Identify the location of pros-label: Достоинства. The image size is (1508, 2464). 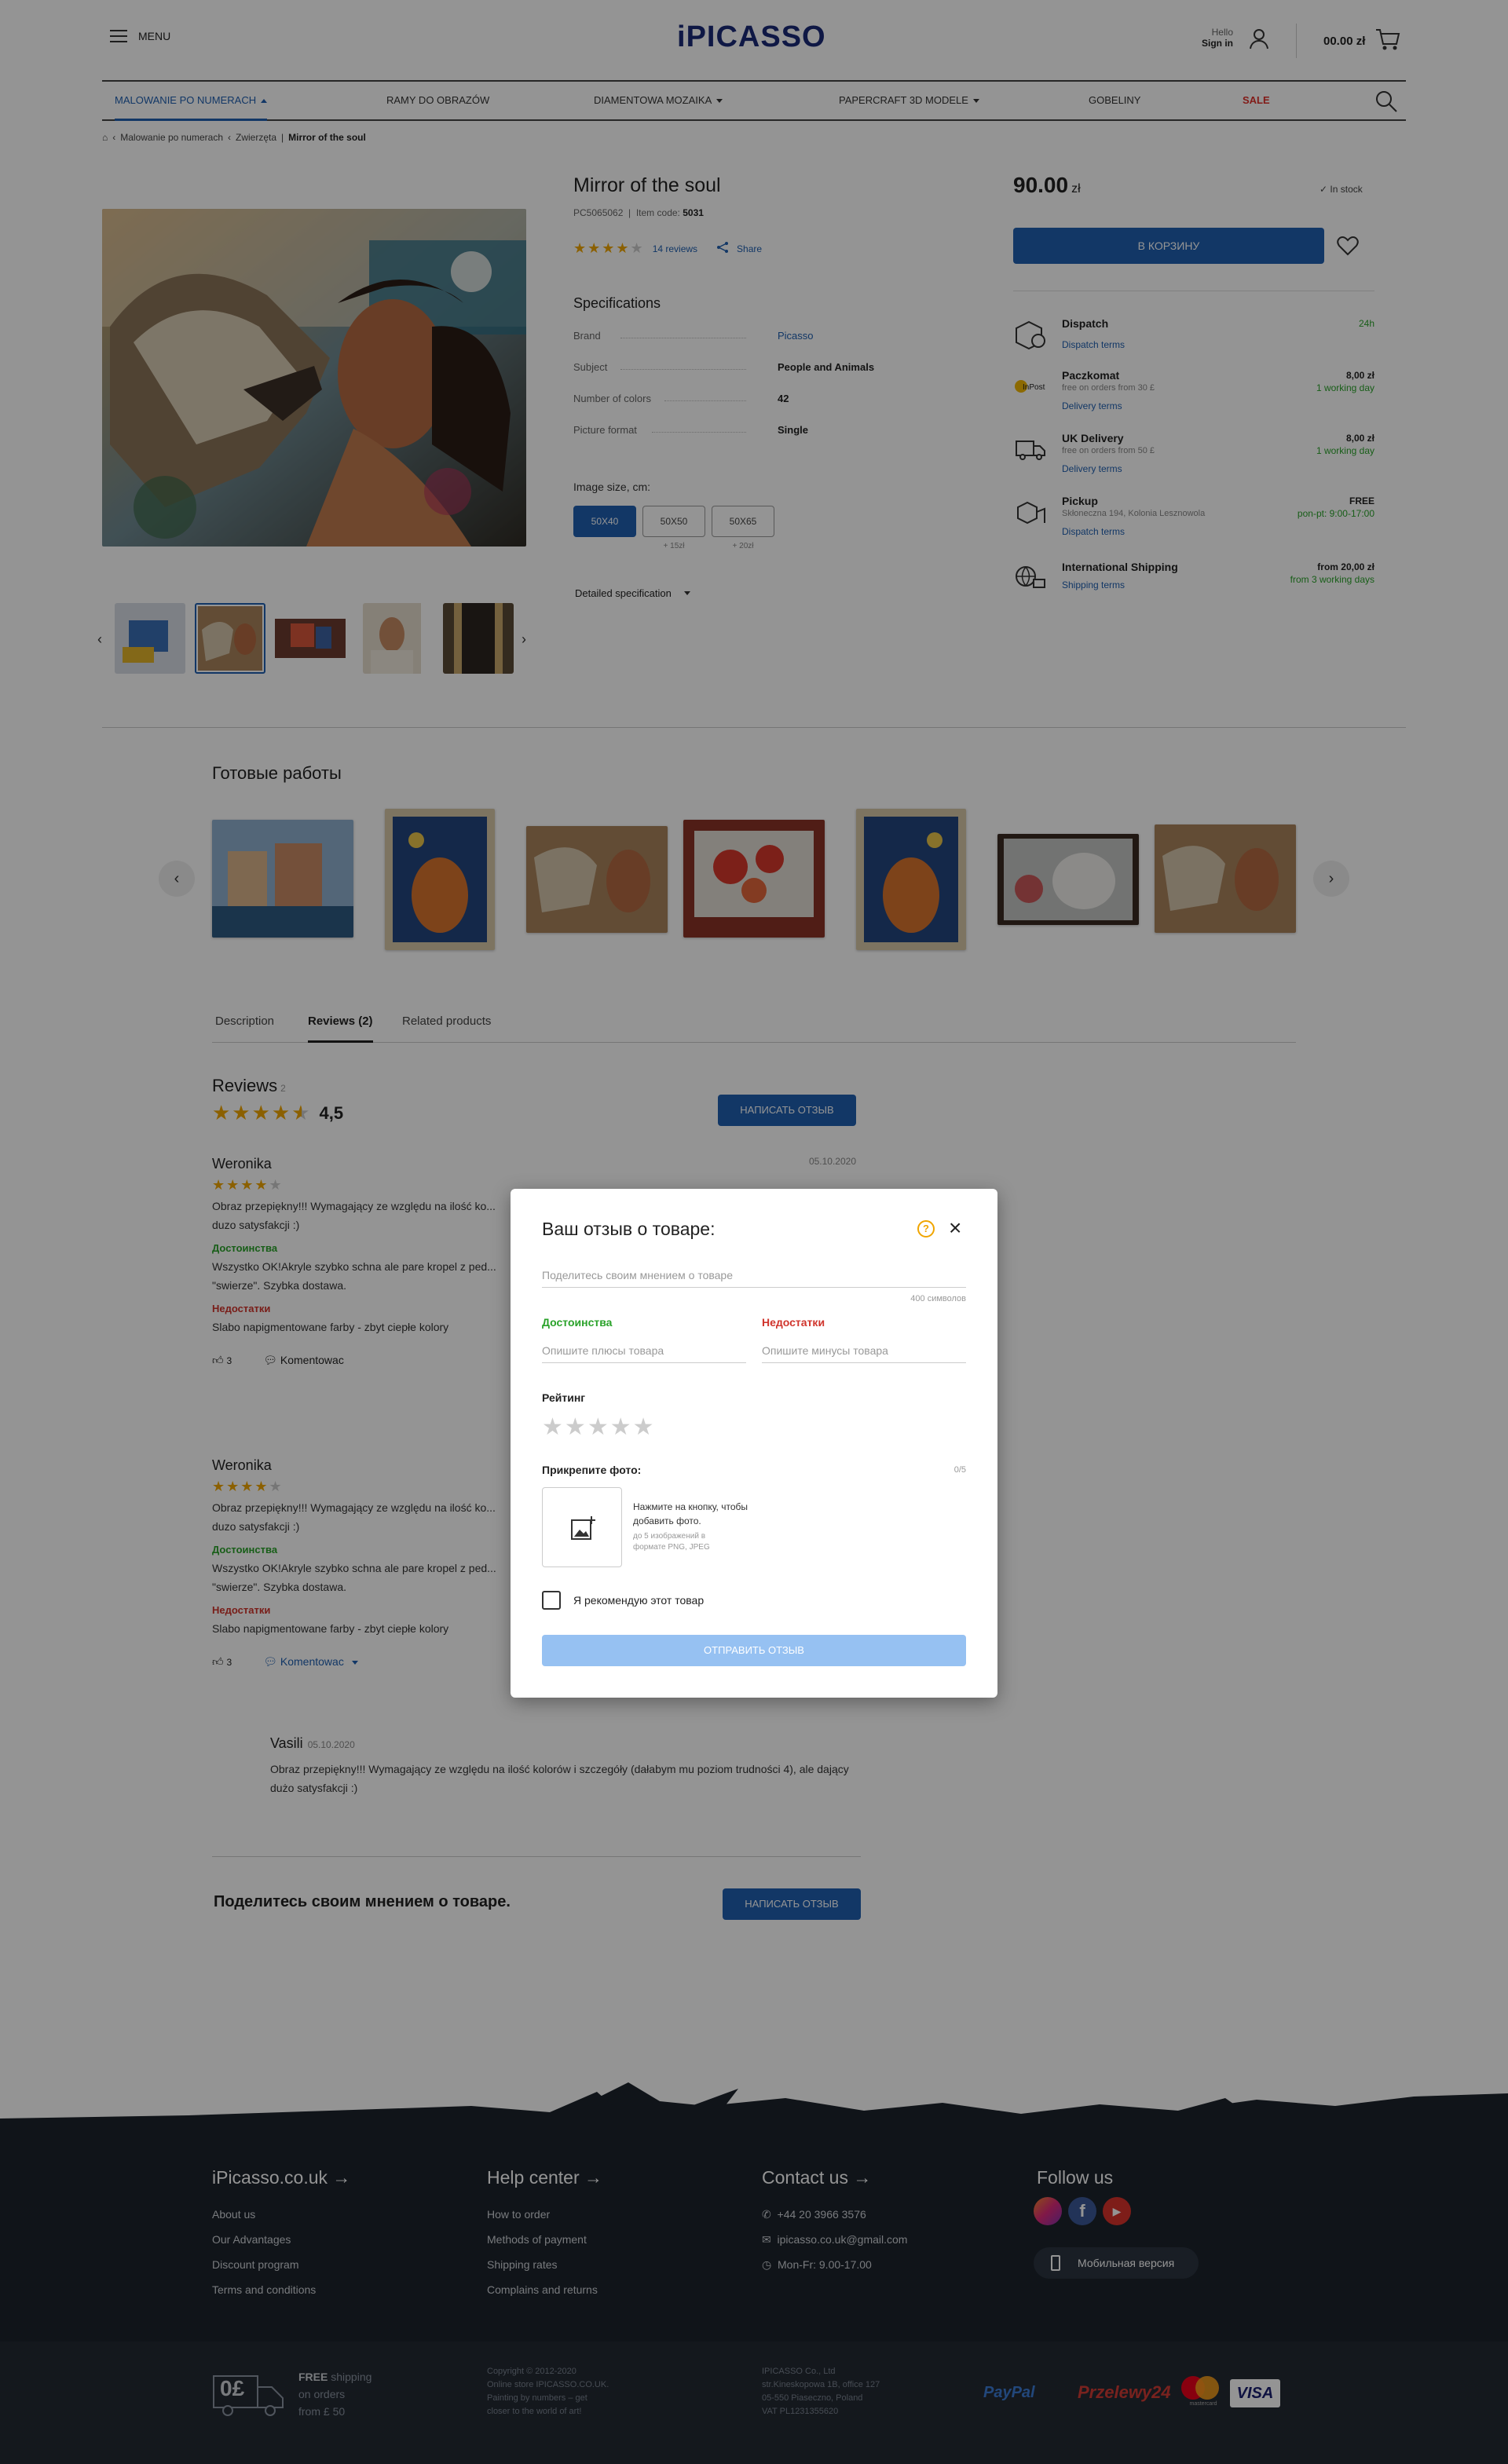
(577, 1322).